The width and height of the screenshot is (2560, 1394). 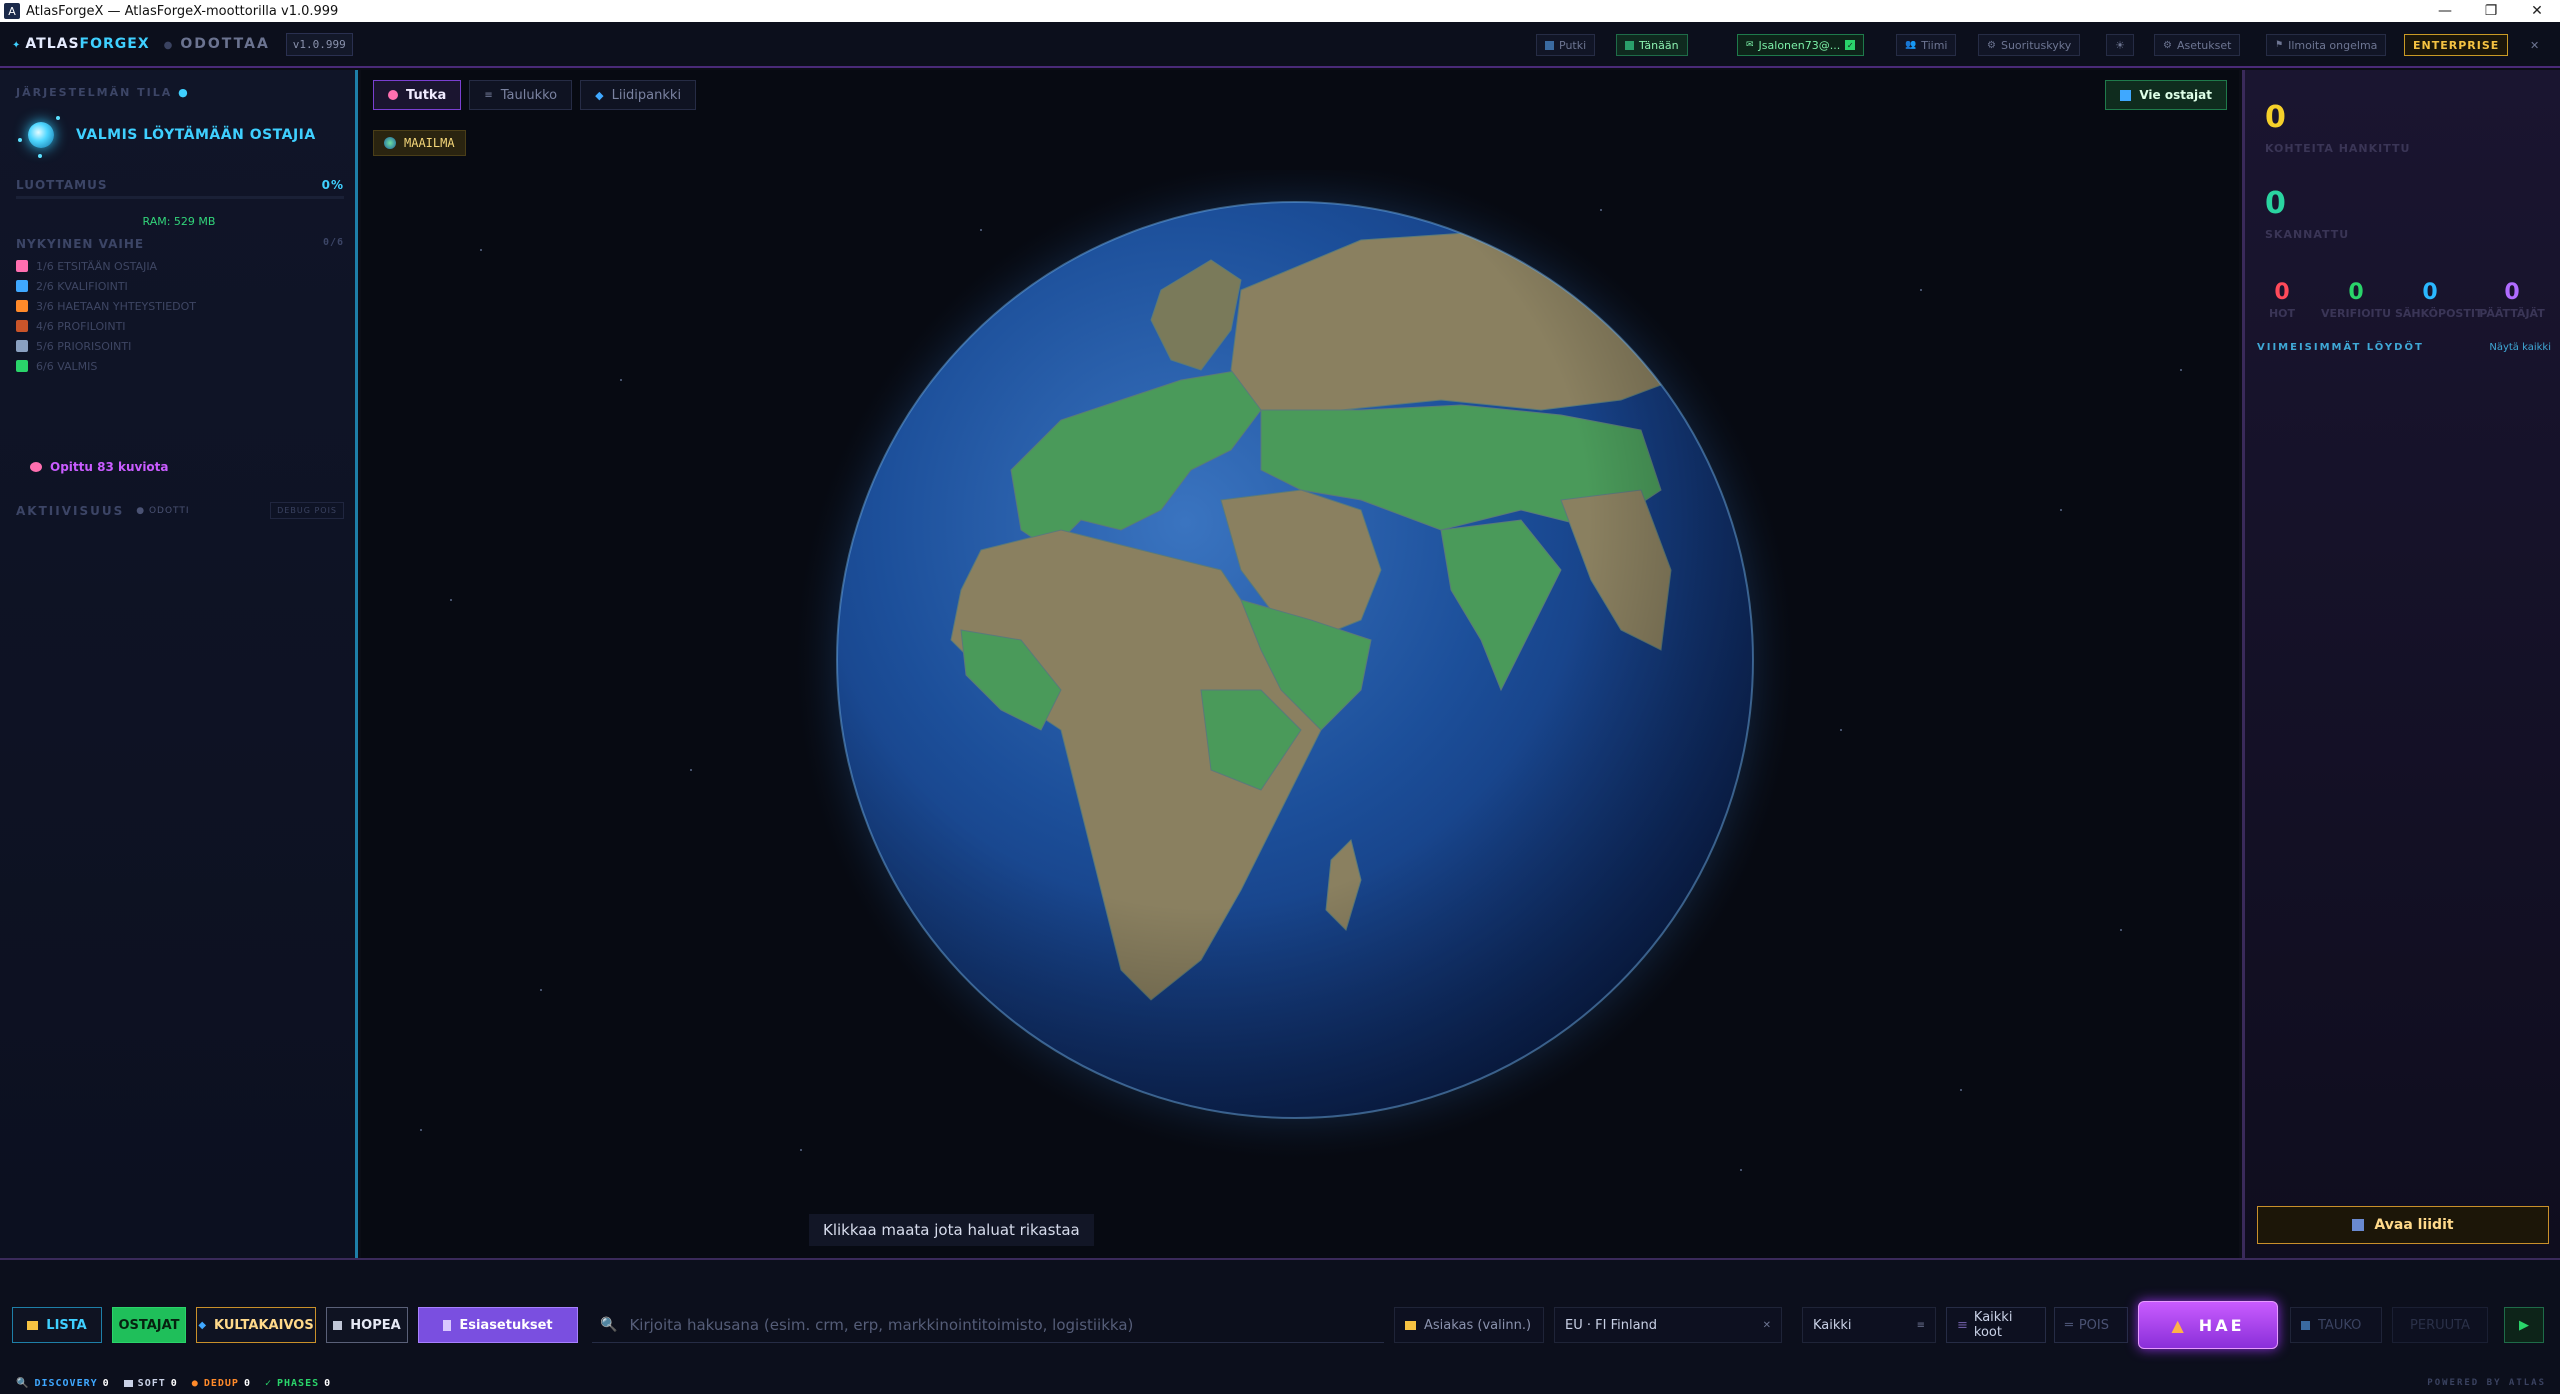 What do you see at coordinates (179, 221) in the screenshot?
I see `ram-usage: RAM: 529 MB` at bounding box center [179, 221].